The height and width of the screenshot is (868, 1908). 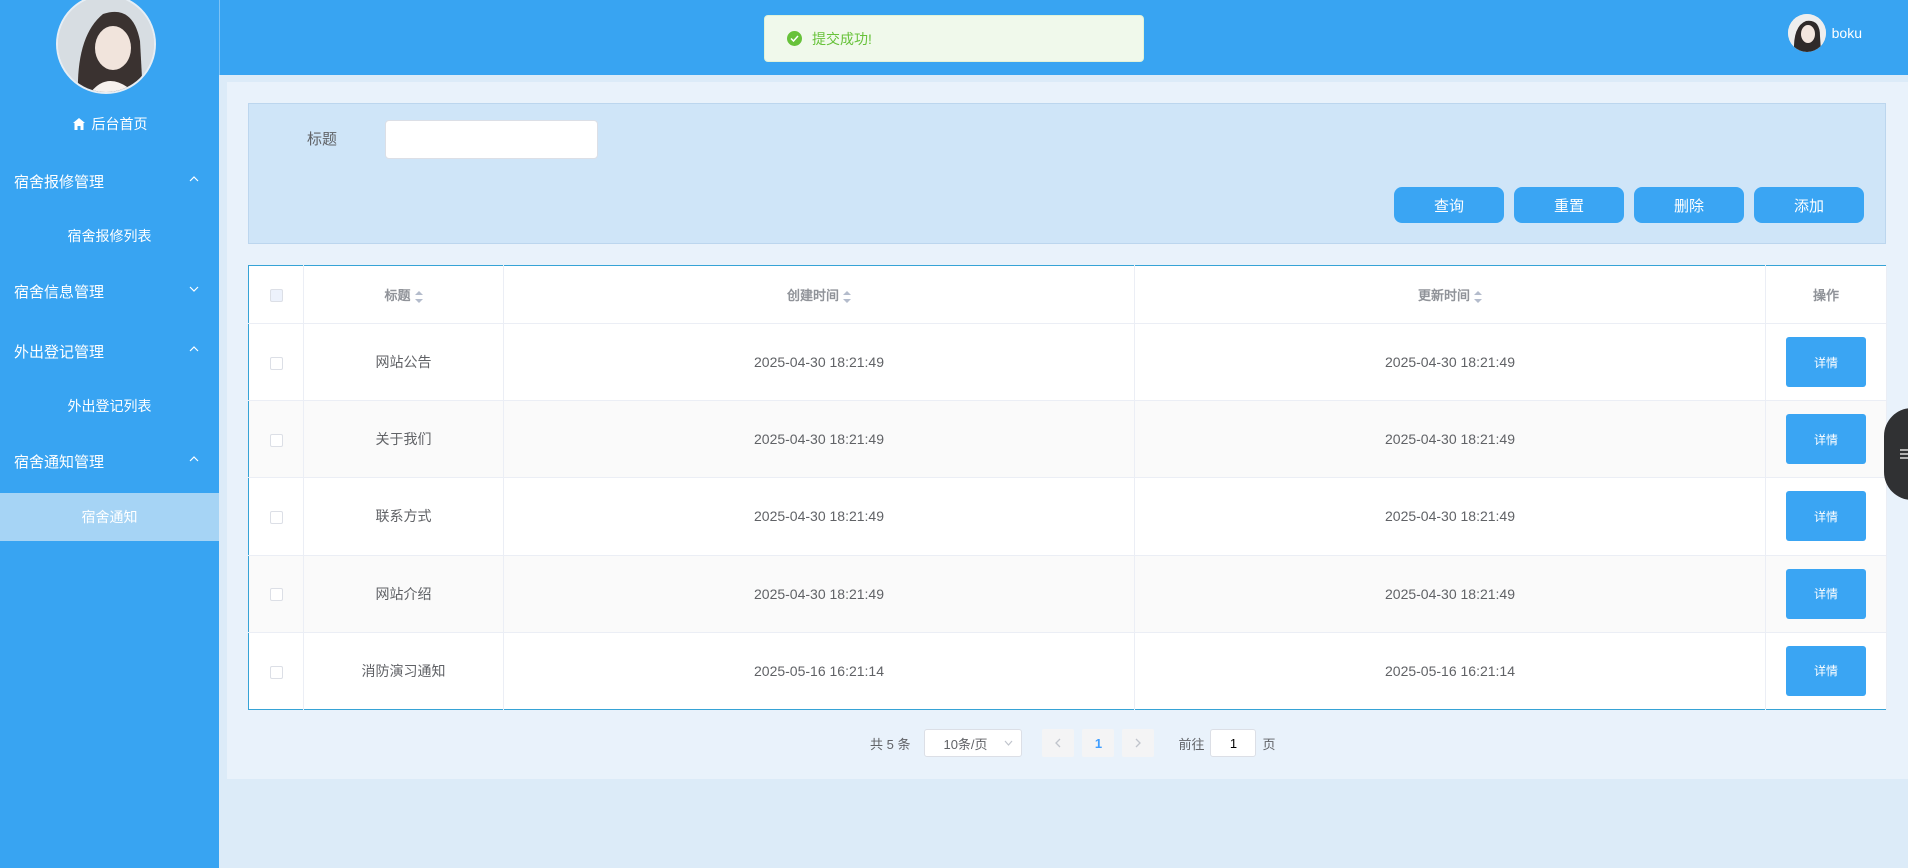 I want to click on cell-title: 联系方式, so click(x=403, y=516).